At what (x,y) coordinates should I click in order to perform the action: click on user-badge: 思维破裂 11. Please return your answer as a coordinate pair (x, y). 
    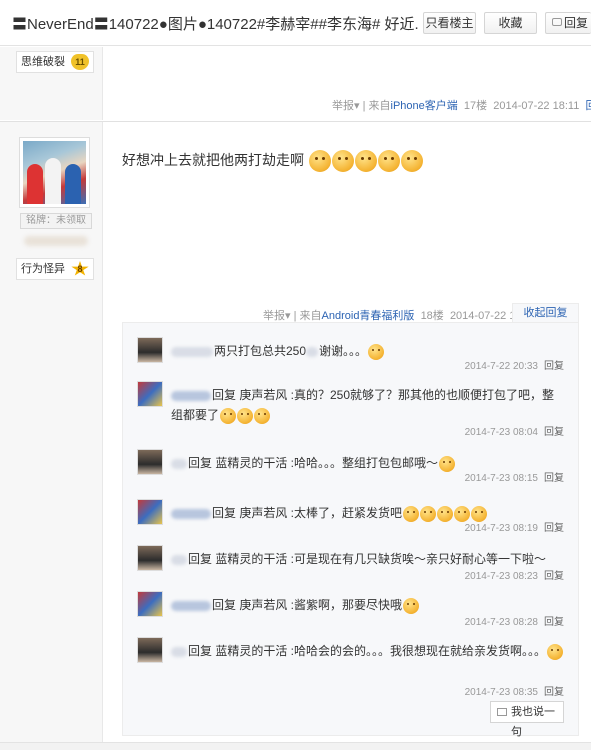
    Looking at the image, I should click on (55, 62).